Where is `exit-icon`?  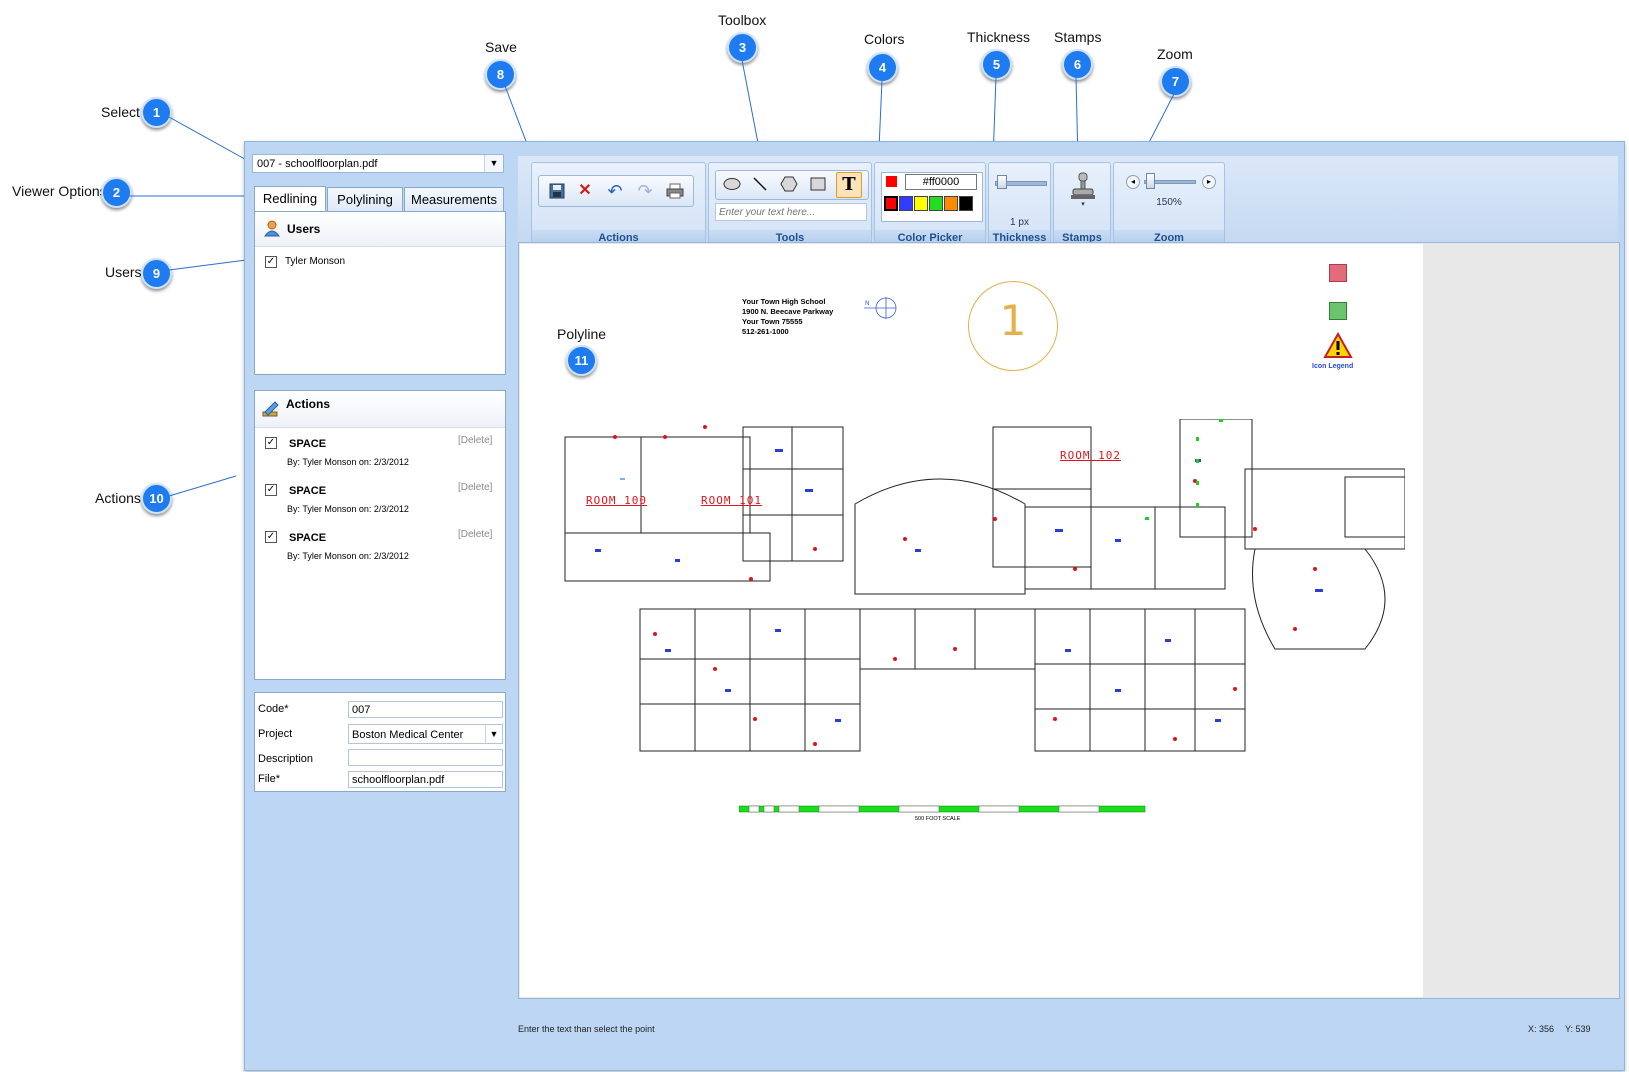
exit-icon is located at coordinates (1338, 311).